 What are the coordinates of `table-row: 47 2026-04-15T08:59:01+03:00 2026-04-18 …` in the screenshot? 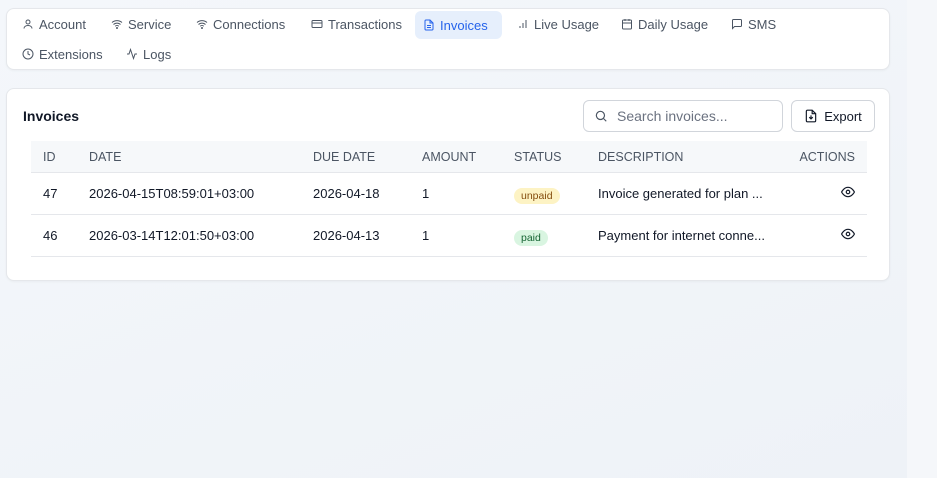 It's located at (449, 194).